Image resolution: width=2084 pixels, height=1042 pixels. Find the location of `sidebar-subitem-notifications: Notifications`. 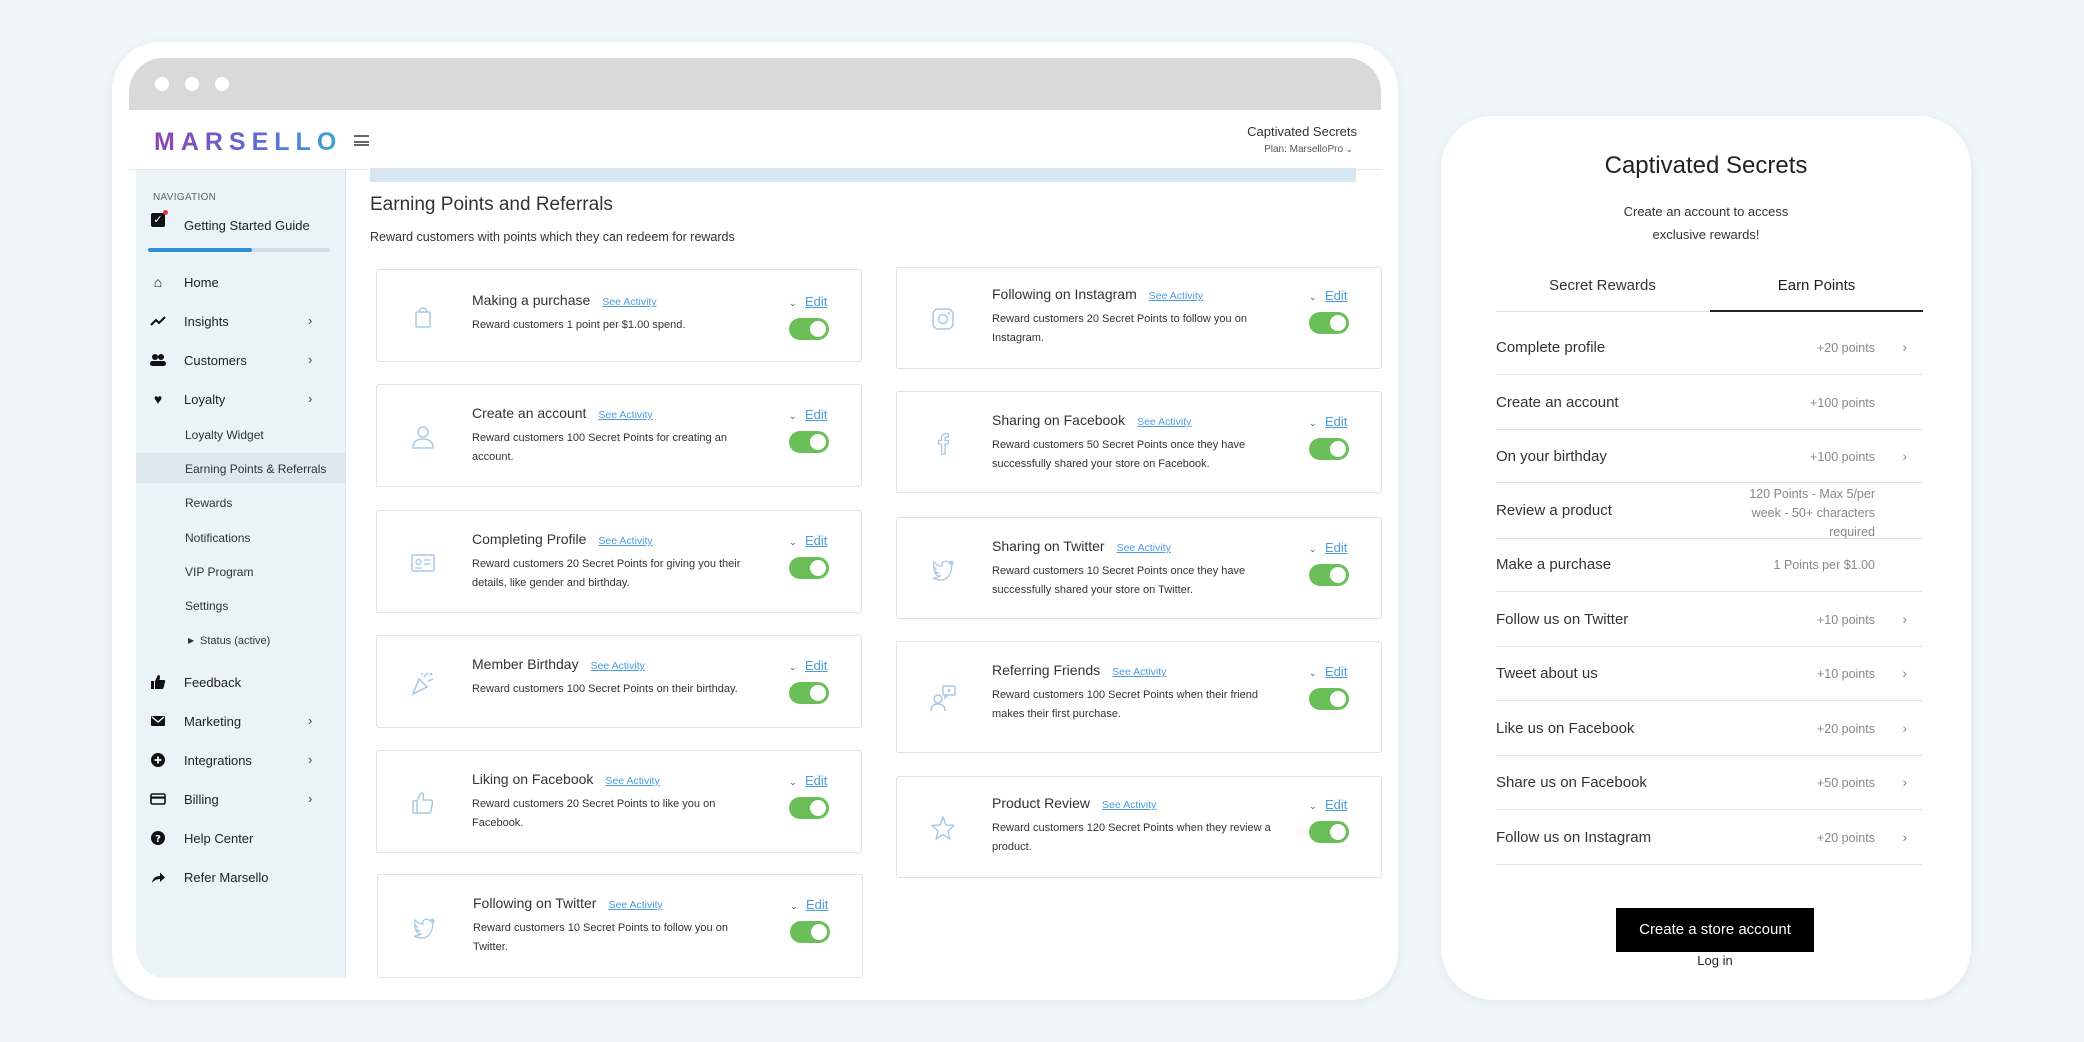

sidebar-subitem-notifications: Notifications is located at coordinates (241, 537).